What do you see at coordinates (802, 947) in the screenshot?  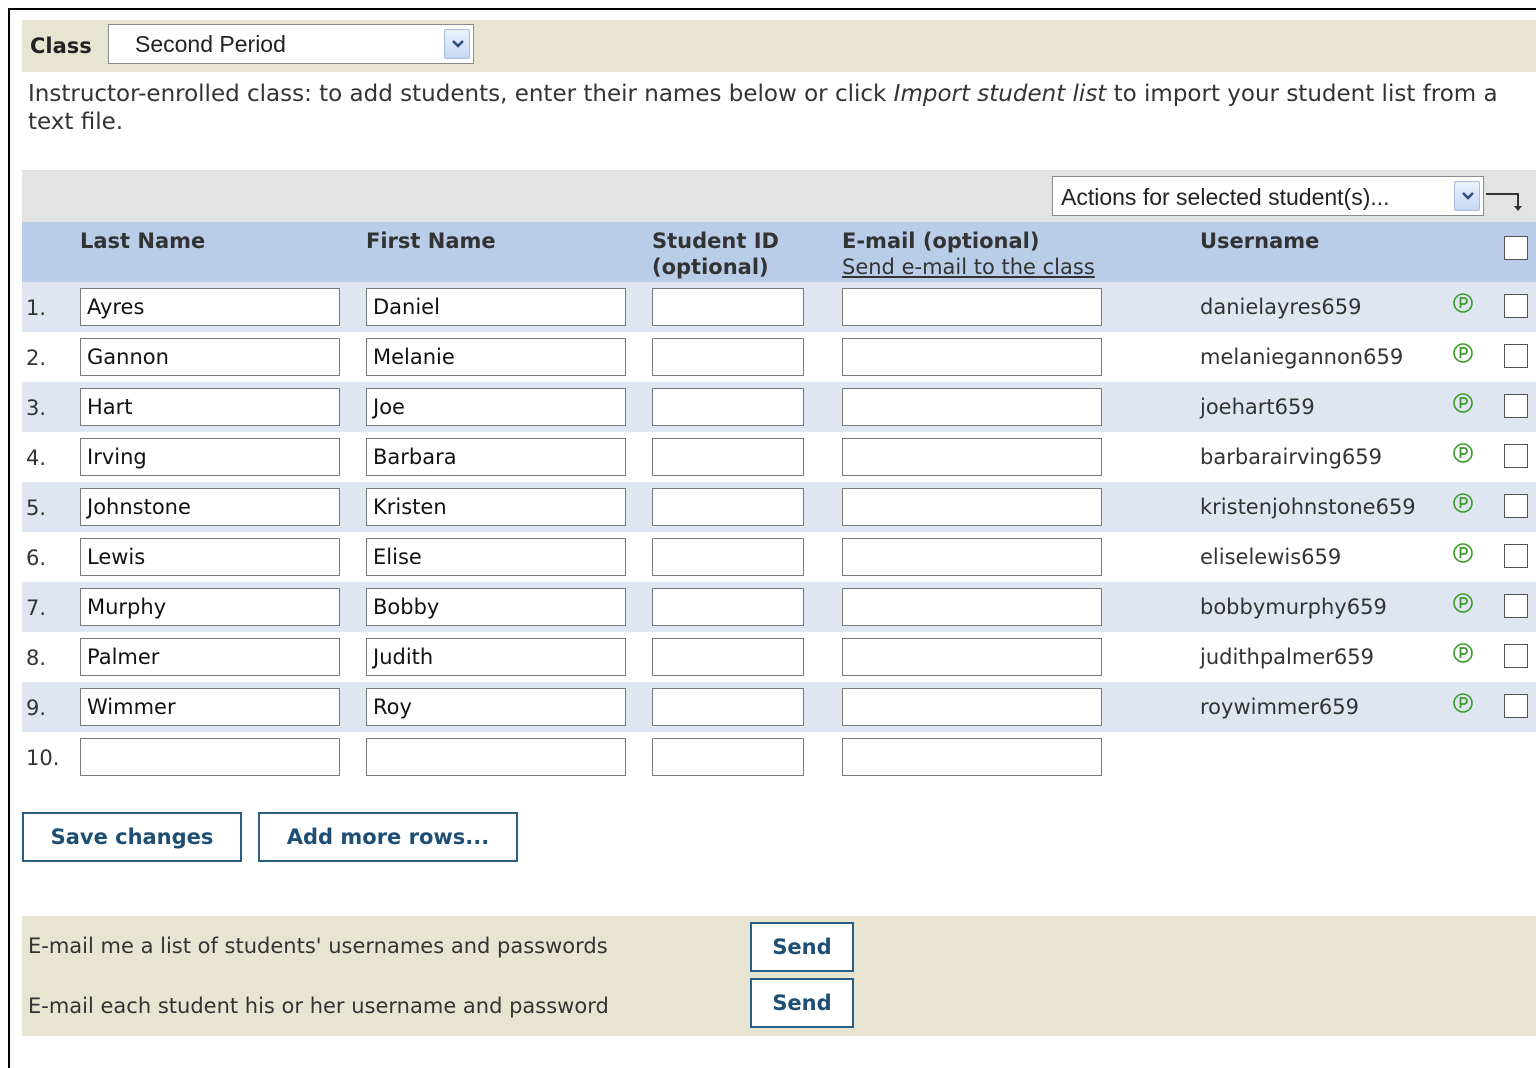 I see `send-email-me-button: Send` at bounding box center [802, 947].